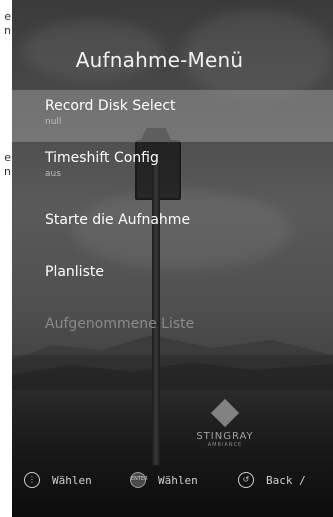 Image resolution: width=333 pixels, height=517 pixels. I want to click on logo-subtitle: AMBIANCE, so click(225, 445).